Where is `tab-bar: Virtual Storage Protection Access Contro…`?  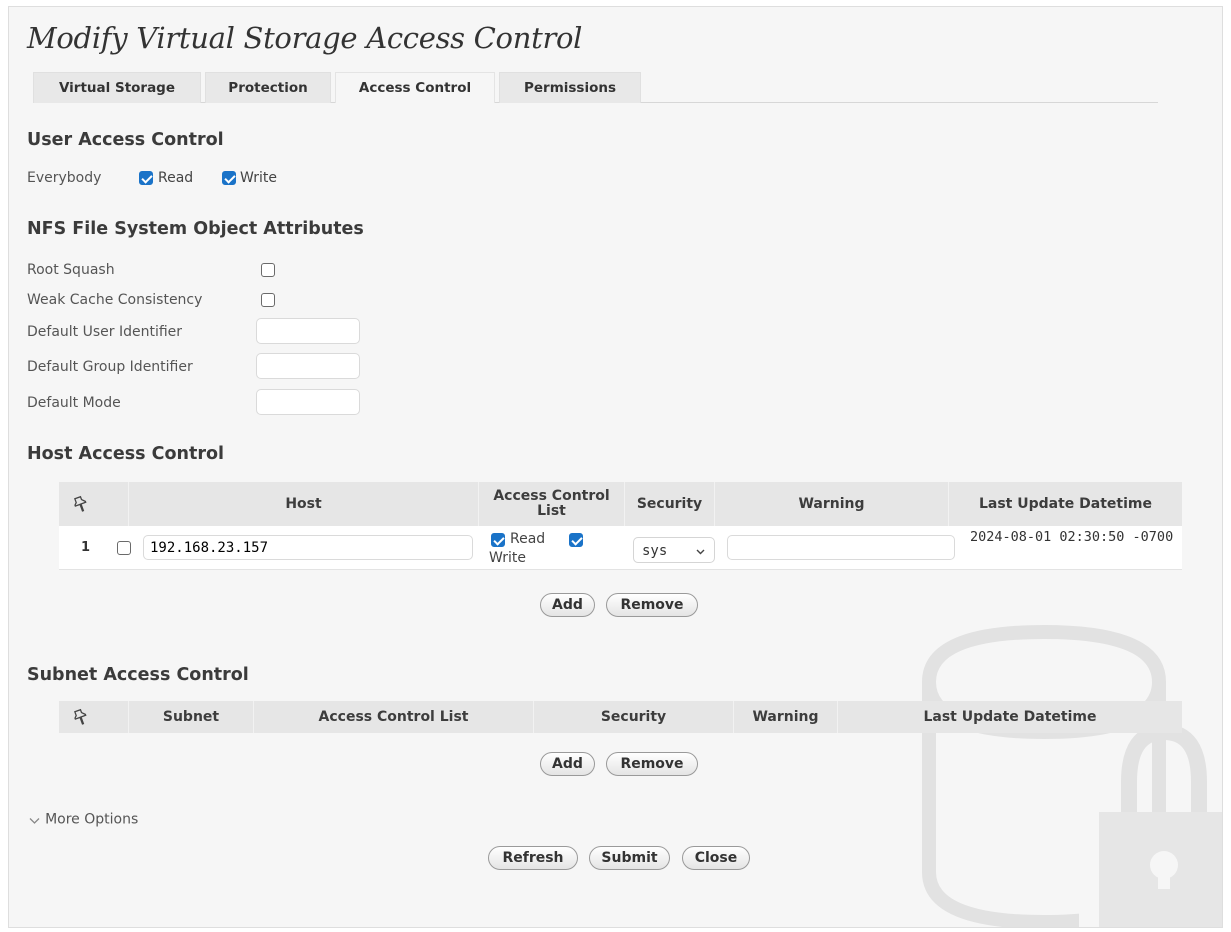 tab-bar: Virtual Storage Protection Access Contro… is located at coordinates (595, 87).